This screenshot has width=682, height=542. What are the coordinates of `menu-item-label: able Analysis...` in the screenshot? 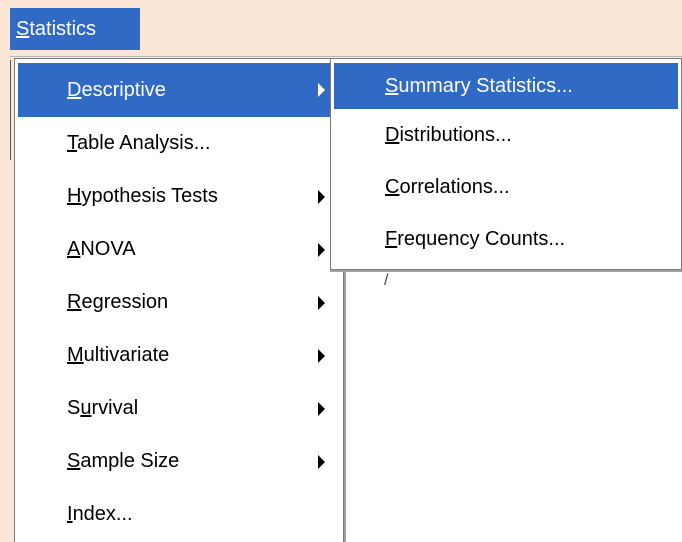 It's located at (144, 143).